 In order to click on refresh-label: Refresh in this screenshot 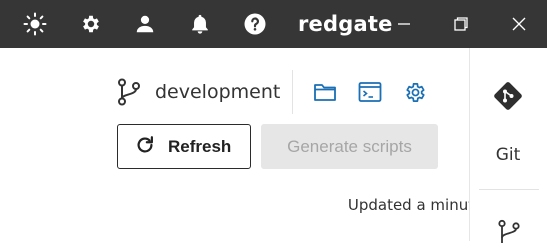, I will do `click(200, 146)`.